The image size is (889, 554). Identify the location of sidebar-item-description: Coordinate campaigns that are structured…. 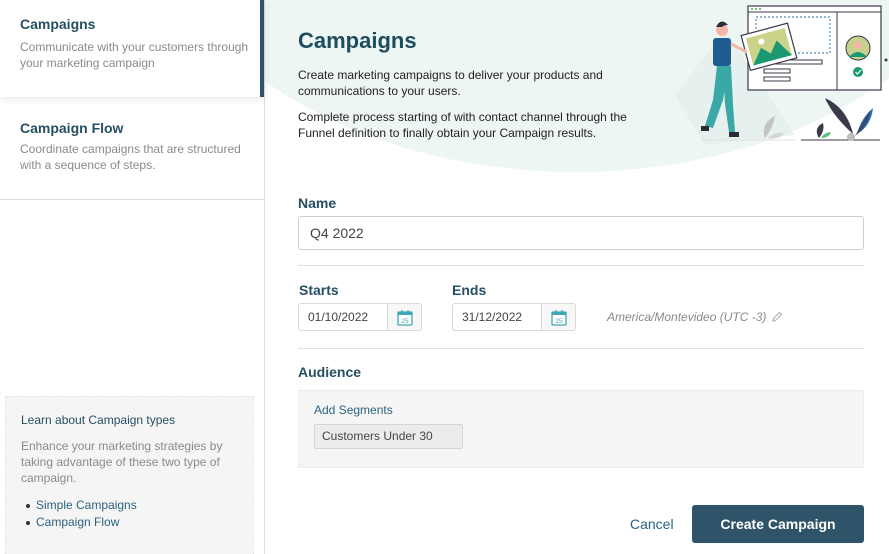
(130, 157).